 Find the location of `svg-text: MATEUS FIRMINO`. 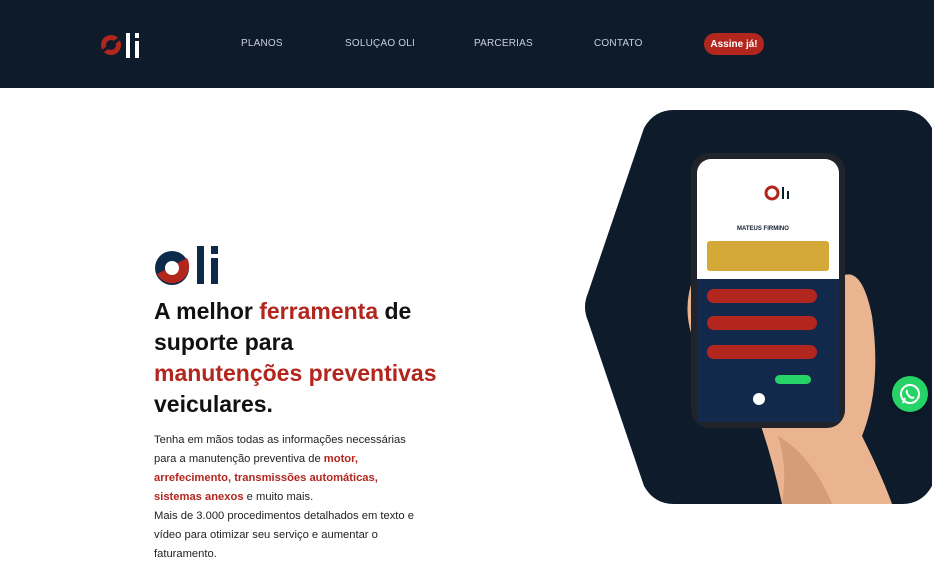

svg-text: MATEUS FIRMINO is located at coordinates (763, 229).